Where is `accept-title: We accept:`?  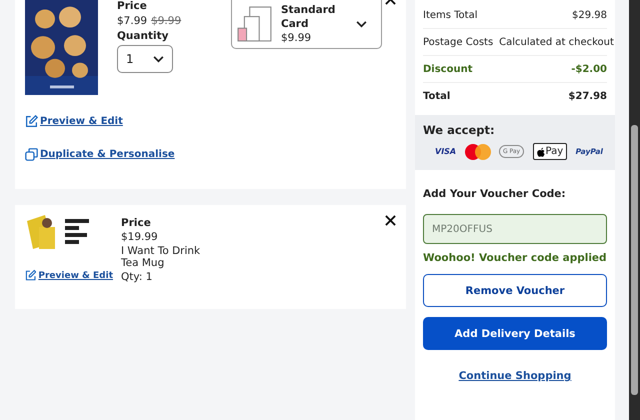
accept-title: We accept: is located at coordinates (459, 130).